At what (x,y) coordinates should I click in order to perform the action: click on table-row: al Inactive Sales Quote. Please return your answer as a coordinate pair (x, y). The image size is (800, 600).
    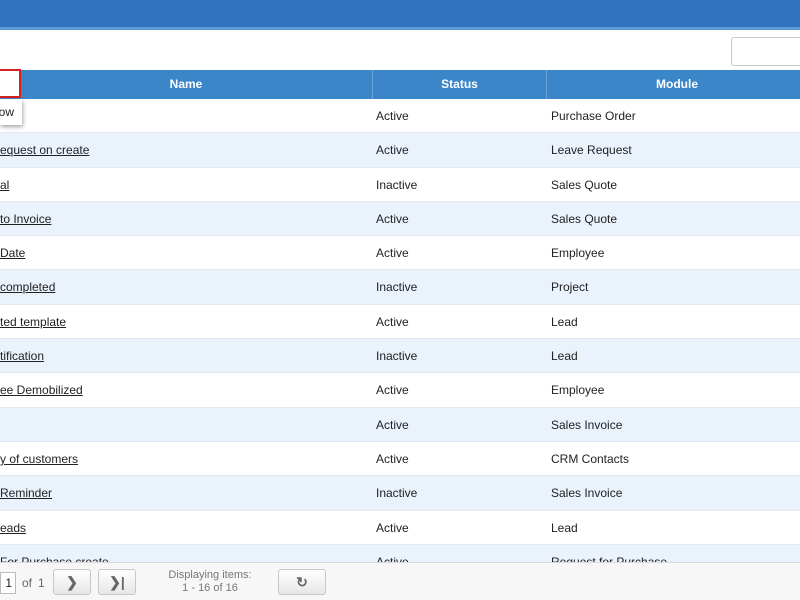
    Looking at the image, I should click on (400, 185).